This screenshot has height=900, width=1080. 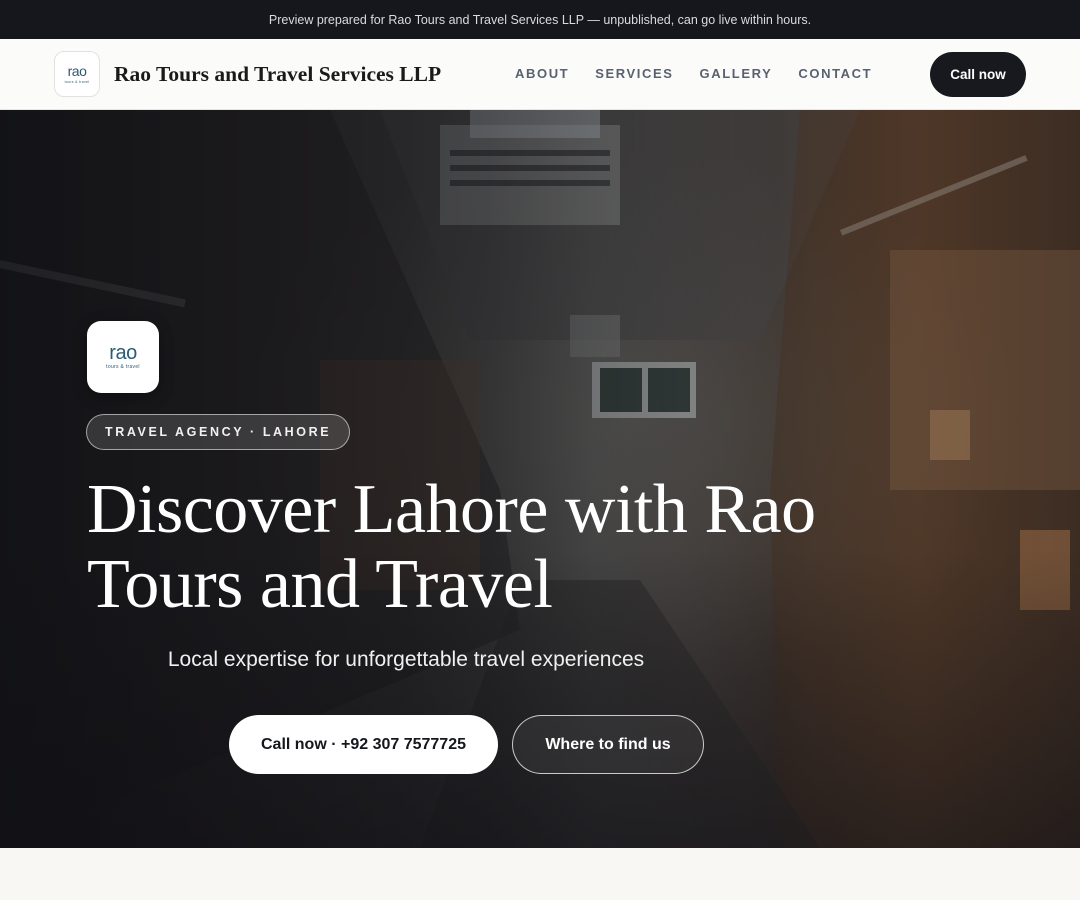 I want to click on hero-logo: rao tours & travel, so click(x=123, y=357).